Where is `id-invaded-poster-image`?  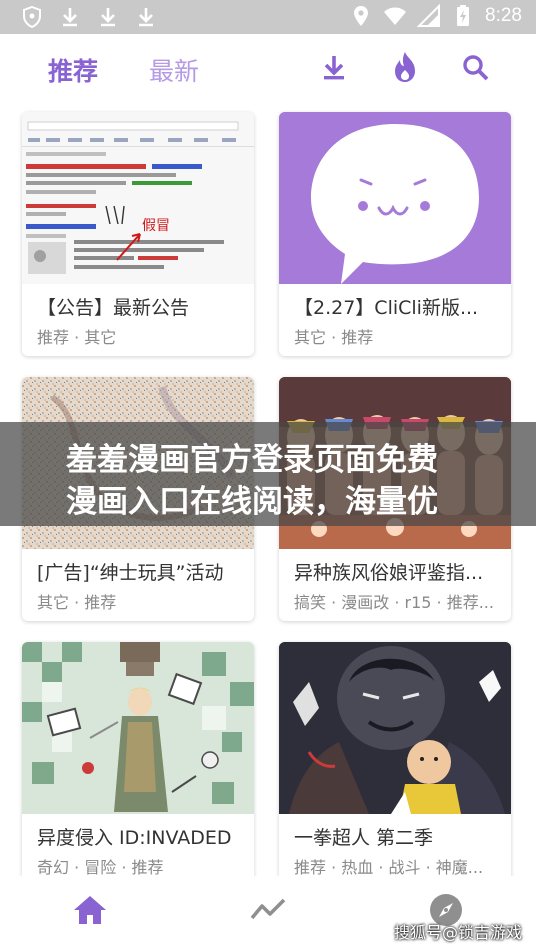 id-invaded-poster-image is located at coordinates (138, 728).